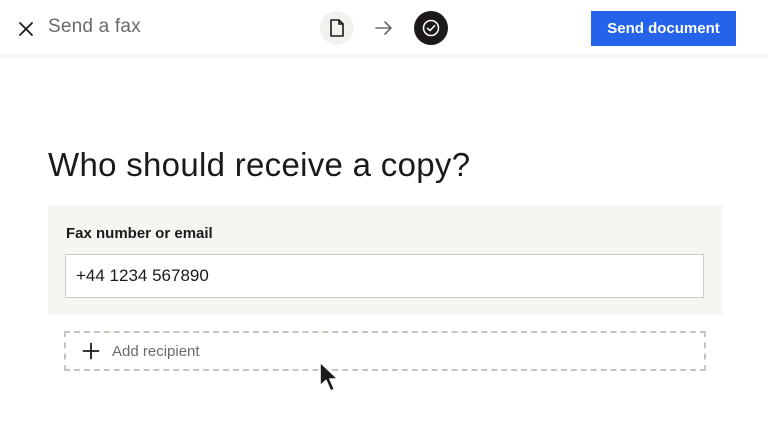  I want to click on top-bar: Send a fax Send document, so click(384, 29).